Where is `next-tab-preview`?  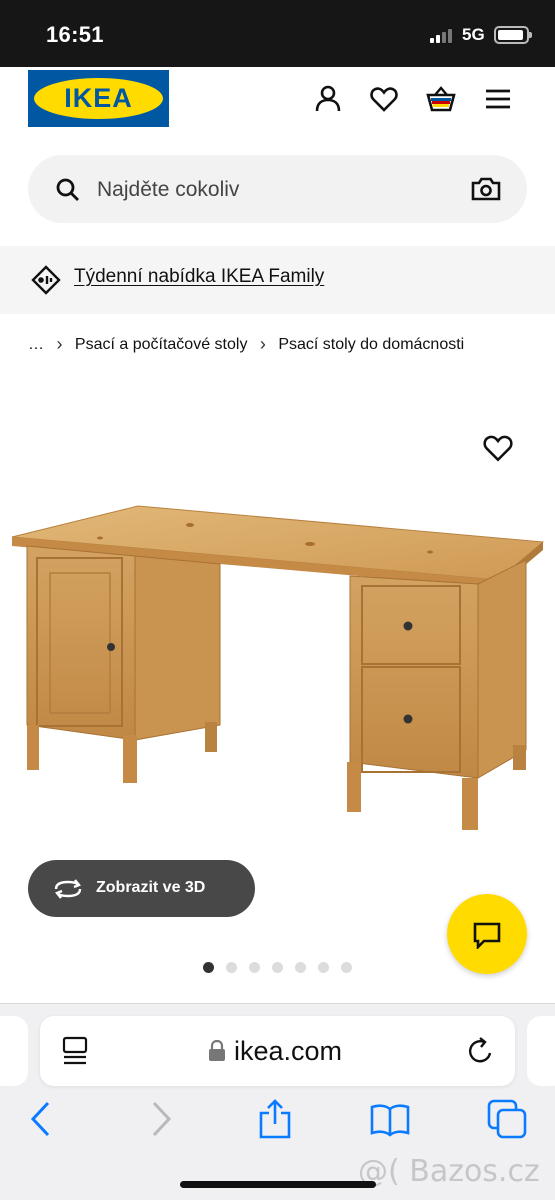 next-tab-preview is located at coordinates (541, 1051).